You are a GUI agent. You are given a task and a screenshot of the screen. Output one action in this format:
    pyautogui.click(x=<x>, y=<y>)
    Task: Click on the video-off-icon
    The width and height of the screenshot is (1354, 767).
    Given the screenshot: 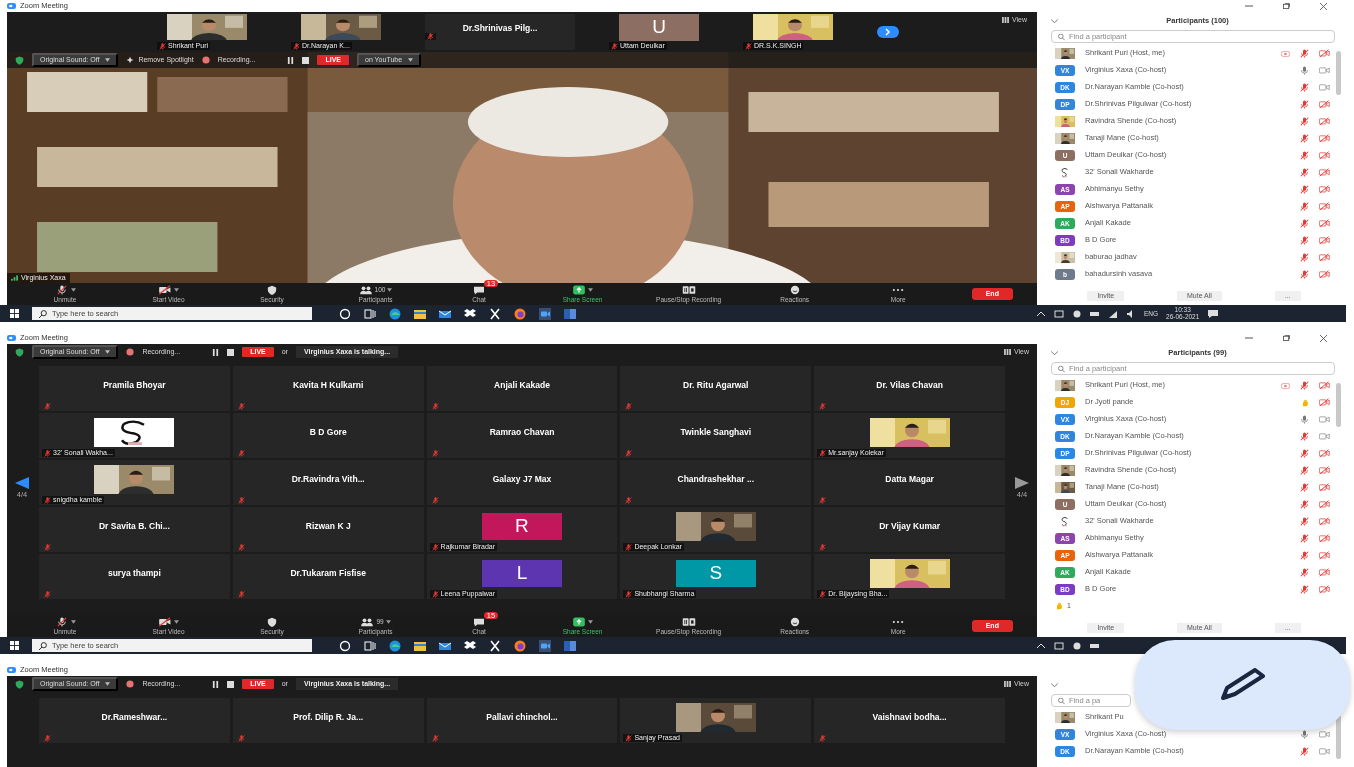 What is the action you would take?
    pyautogui.click(x=165, y=621)
    